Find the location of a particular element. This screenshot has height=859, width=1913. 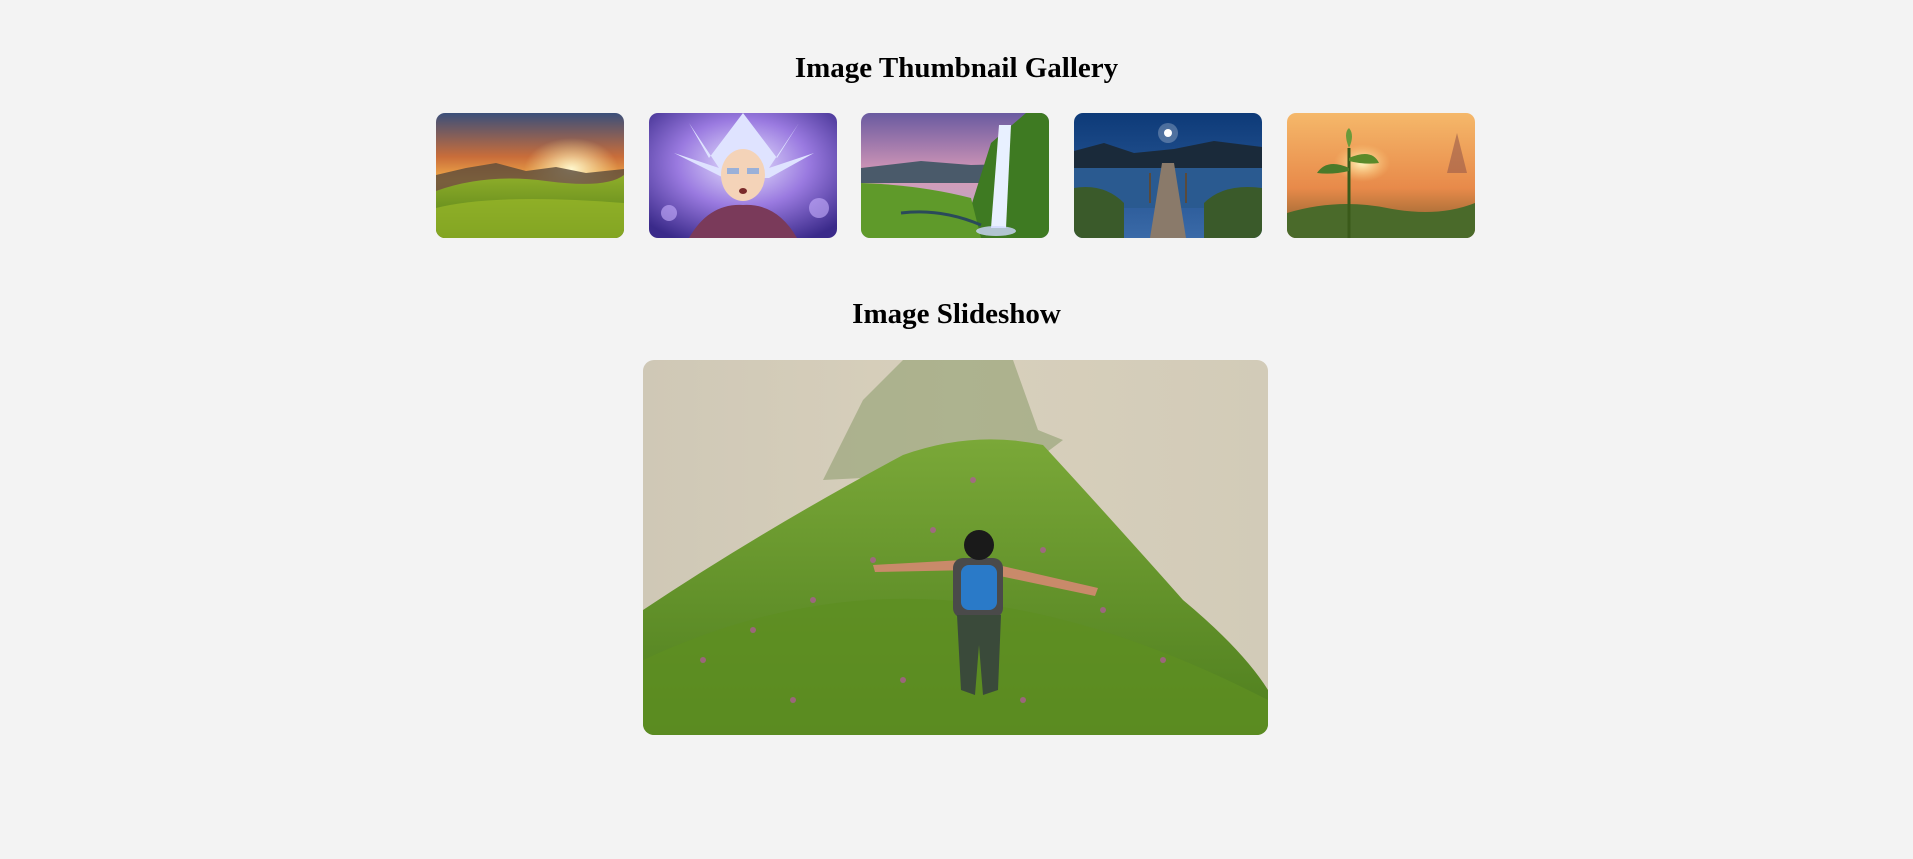

thumbnail-waterfall is located at coordinates (955, 175).